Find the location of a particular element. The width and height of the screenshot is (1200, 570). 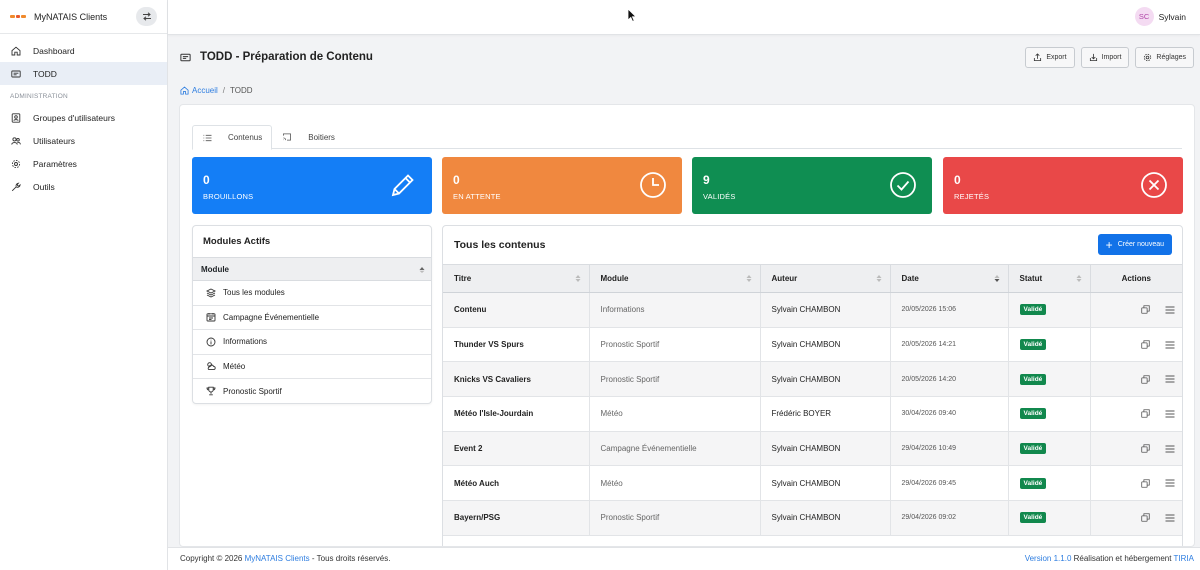

cell-date: 20/05/2026 14:21 is located at coordinates (949, 345).